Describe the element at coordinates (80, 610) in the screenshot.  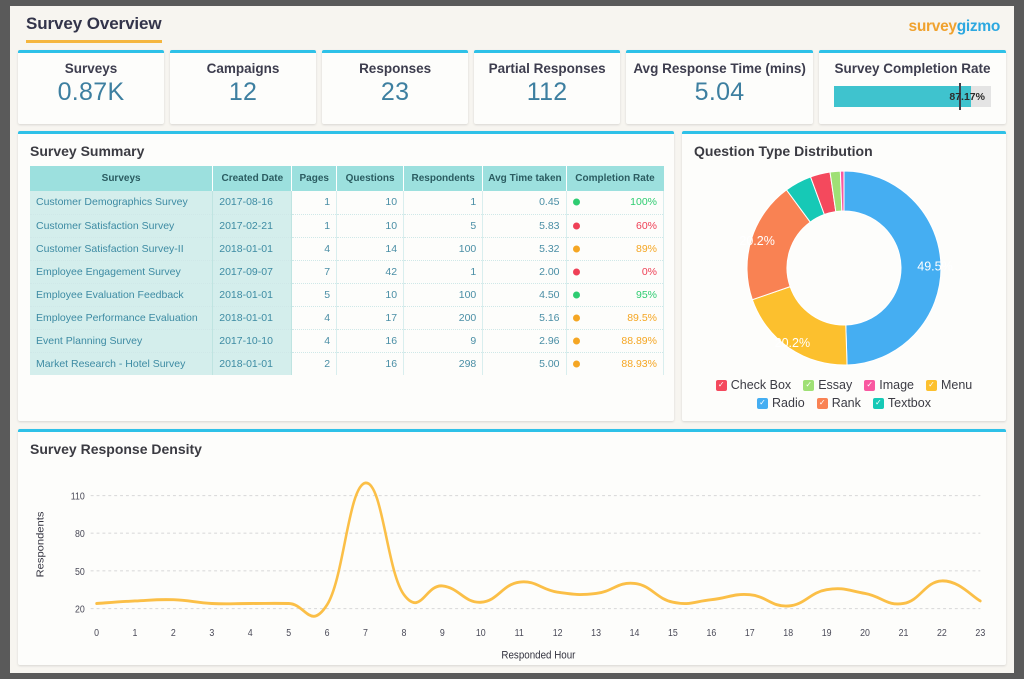
I see `y-axis-tick-label: 20` at that location.